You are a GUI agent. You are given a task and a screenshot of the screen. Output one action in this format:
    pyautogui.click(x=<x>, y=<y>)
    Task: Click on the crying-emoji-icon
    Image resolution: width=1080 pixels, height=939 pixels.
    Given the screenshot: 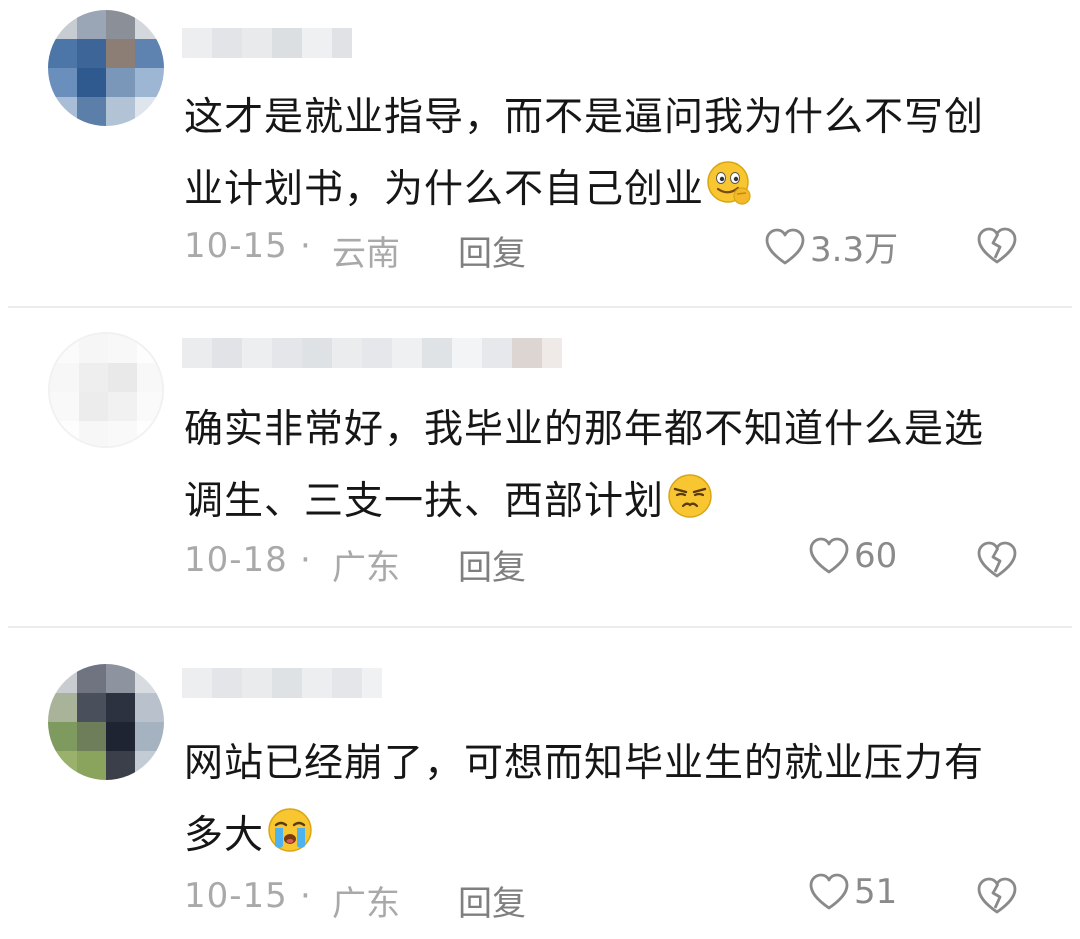 What is the action you would take?
    pyautogui.click(x=290, y=830)
    